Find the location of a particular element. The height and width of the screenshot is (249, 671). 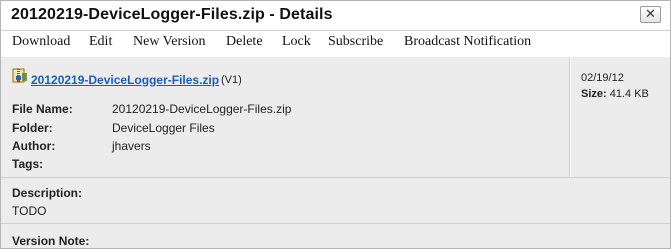

lock-button: Lock is located at coordinates (296, 42).